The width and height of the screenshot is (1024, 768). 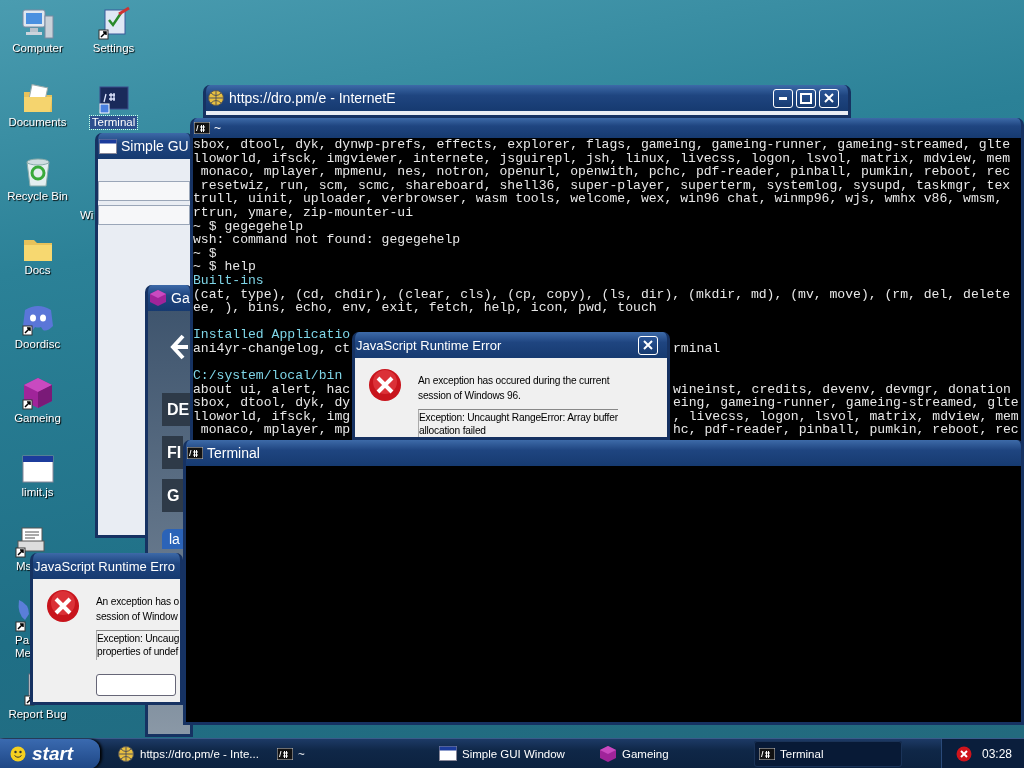 I want to click on terminal-line: trull, uinit, uploader, verbrowser, wasm tools, welcome, wex, win96 chat, winmp96, wjs, wmhx v86, wmsm,, so click(x=598, y=199).